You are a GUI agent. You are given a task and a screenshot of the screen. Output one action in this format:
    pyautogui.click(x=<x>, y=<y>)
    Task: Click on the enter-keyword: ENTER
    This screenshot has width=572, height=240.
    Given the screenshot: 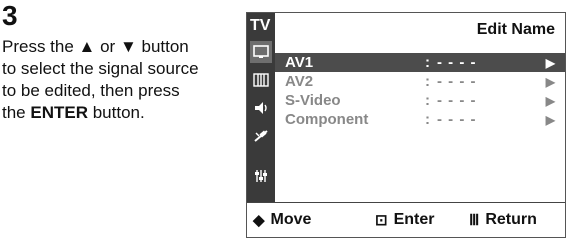 What is the action you would take?
    pyautogui.click(x=59, y=112)
    